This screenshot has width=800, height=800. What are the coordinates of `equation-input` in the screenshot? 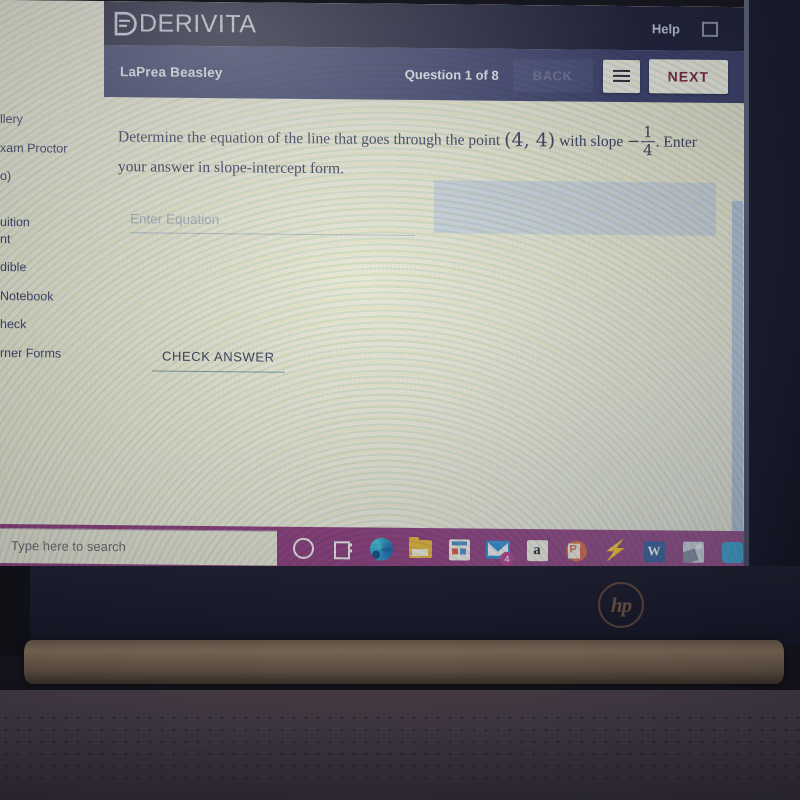 It's located at (272, 222).